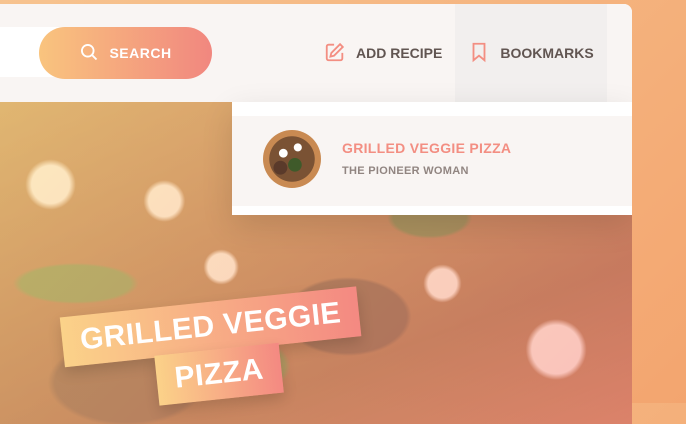 This screenshot has width=686, height=424. I want to click on bookmark-item: GRILLED VEGGIE PIZZA THE PIONEER WOMAN, so click(432, 161).